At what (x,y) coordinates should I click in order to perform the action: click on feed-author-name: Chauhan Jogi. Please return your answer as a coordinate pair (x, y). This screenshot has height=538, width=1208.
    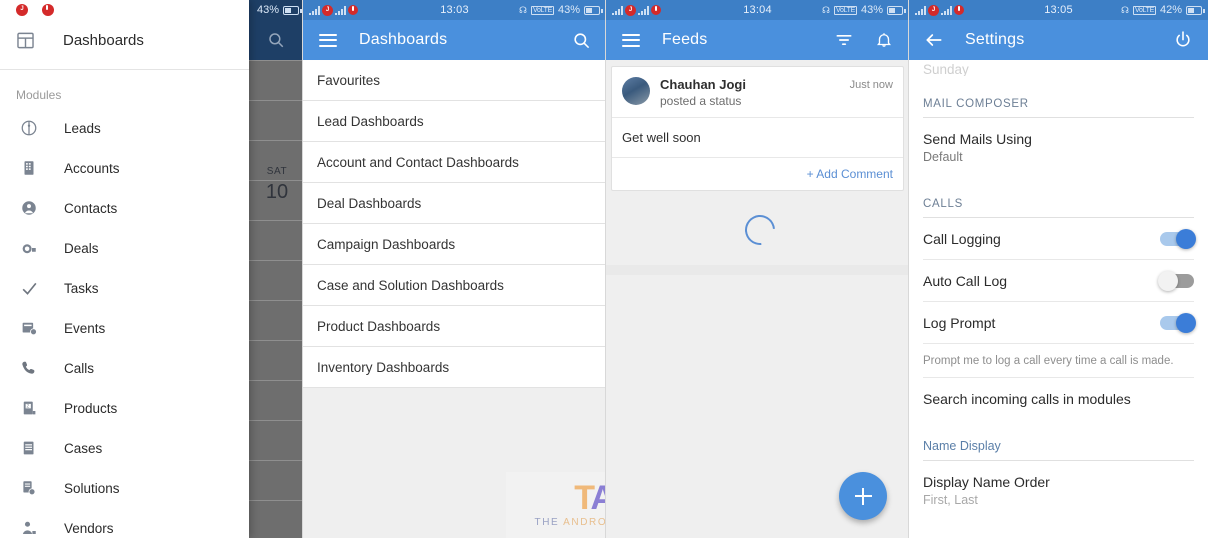
    Looking at the image, I should click on (703, 84).